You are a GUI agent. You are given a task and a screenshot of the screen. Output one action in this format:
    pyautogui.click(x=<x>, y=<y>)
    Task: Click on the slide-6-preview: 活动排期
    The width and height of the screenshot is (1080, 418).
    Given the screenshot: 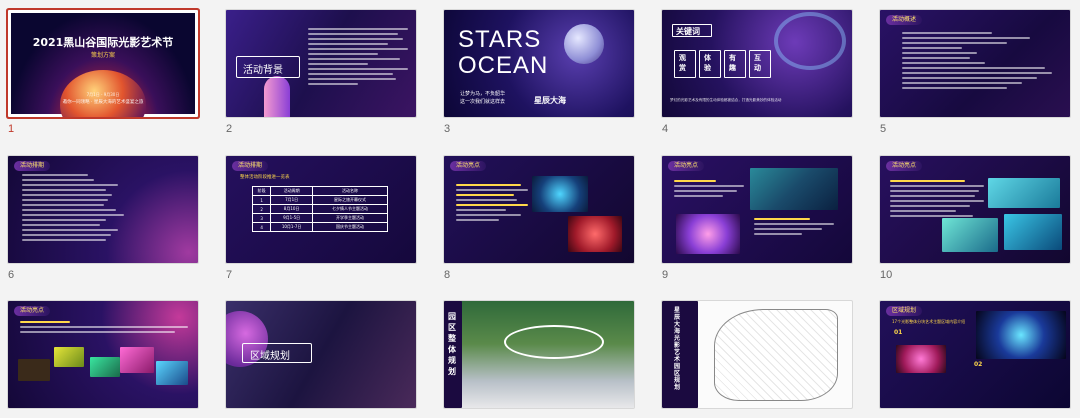 What is the action you would take?
    pyautogui.click(x=103, y=209)
    